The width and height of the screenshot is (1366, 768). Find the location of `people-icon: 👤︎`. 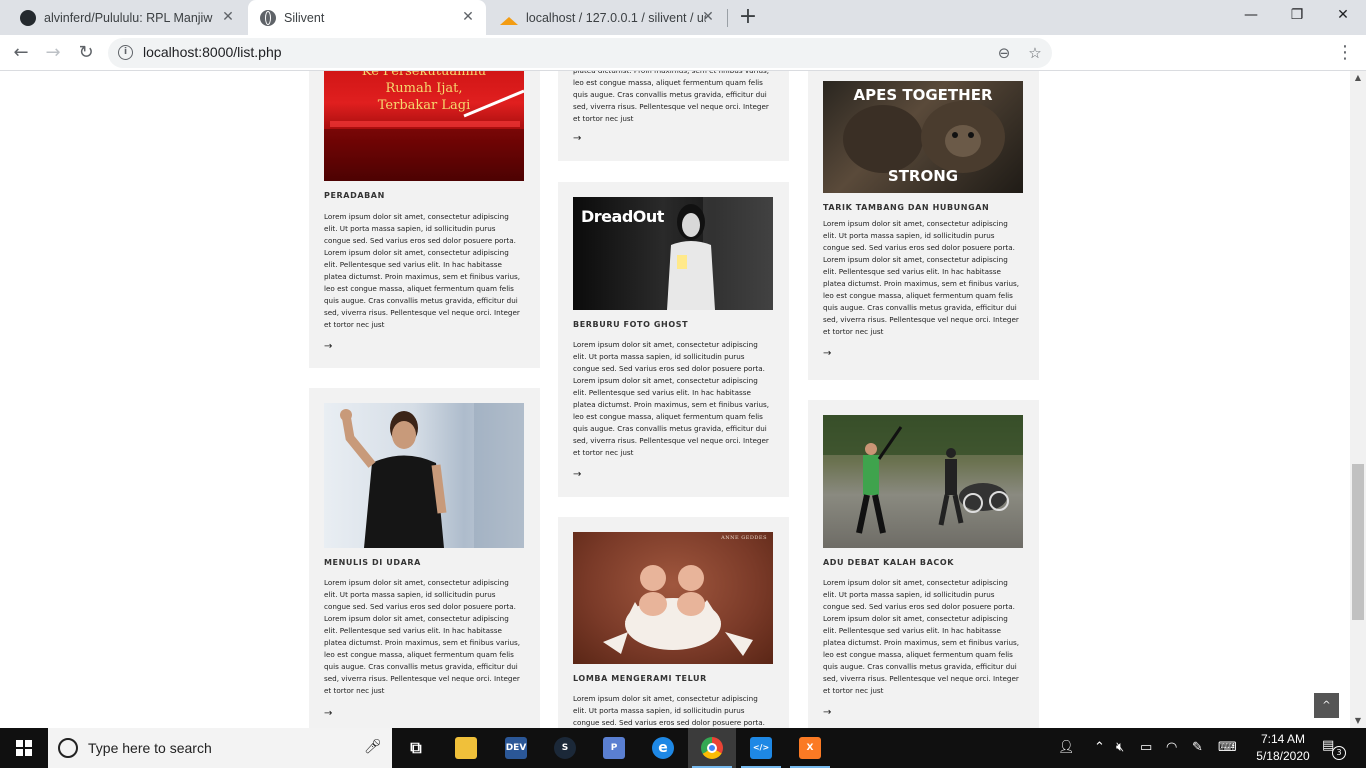

people-icon: 👤︎ is located at coordinates (1066, 747).